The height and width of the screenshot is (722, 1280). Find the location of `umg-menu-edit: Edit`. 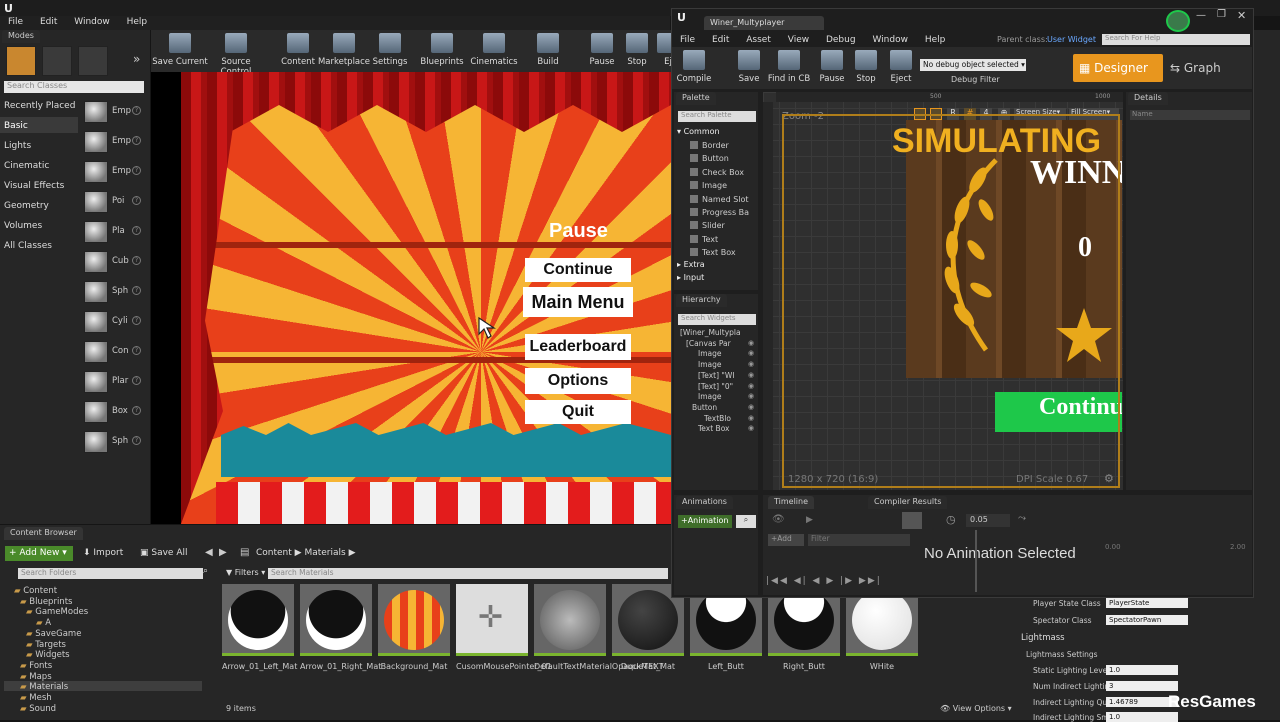

umg-menu-edit: Edit is located at coordinates (720, 40).